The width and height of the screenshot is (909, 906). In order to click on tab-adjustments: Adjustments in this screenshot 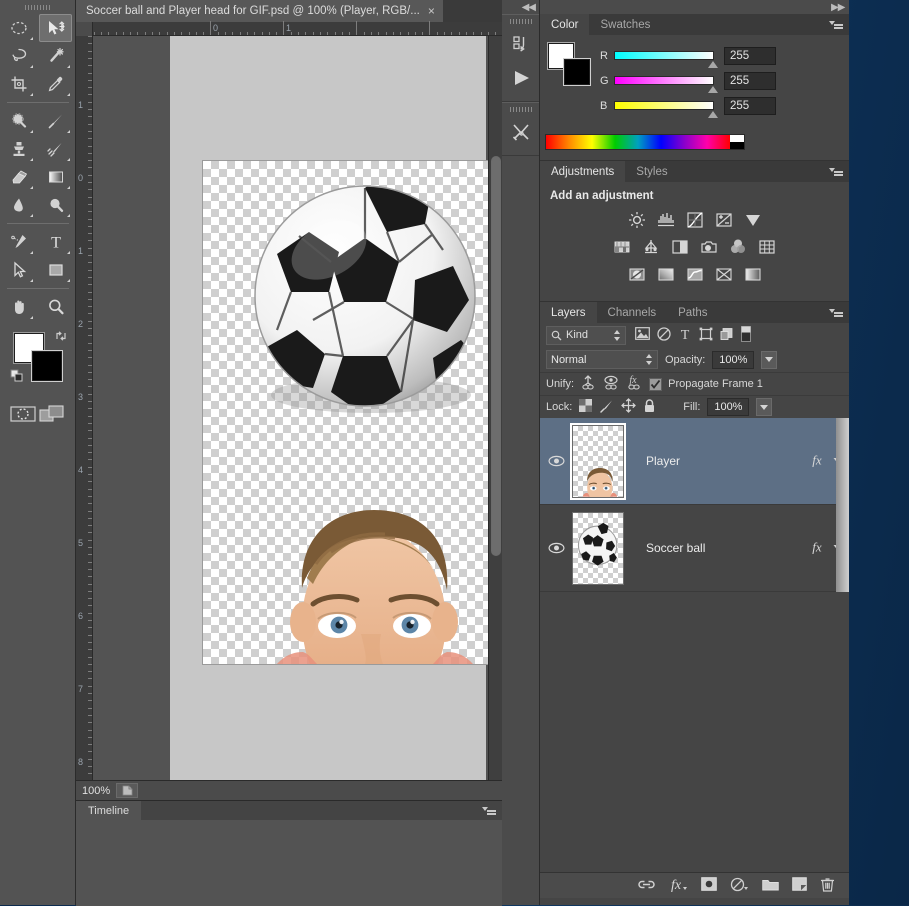, I will do `click(583, 171)`.